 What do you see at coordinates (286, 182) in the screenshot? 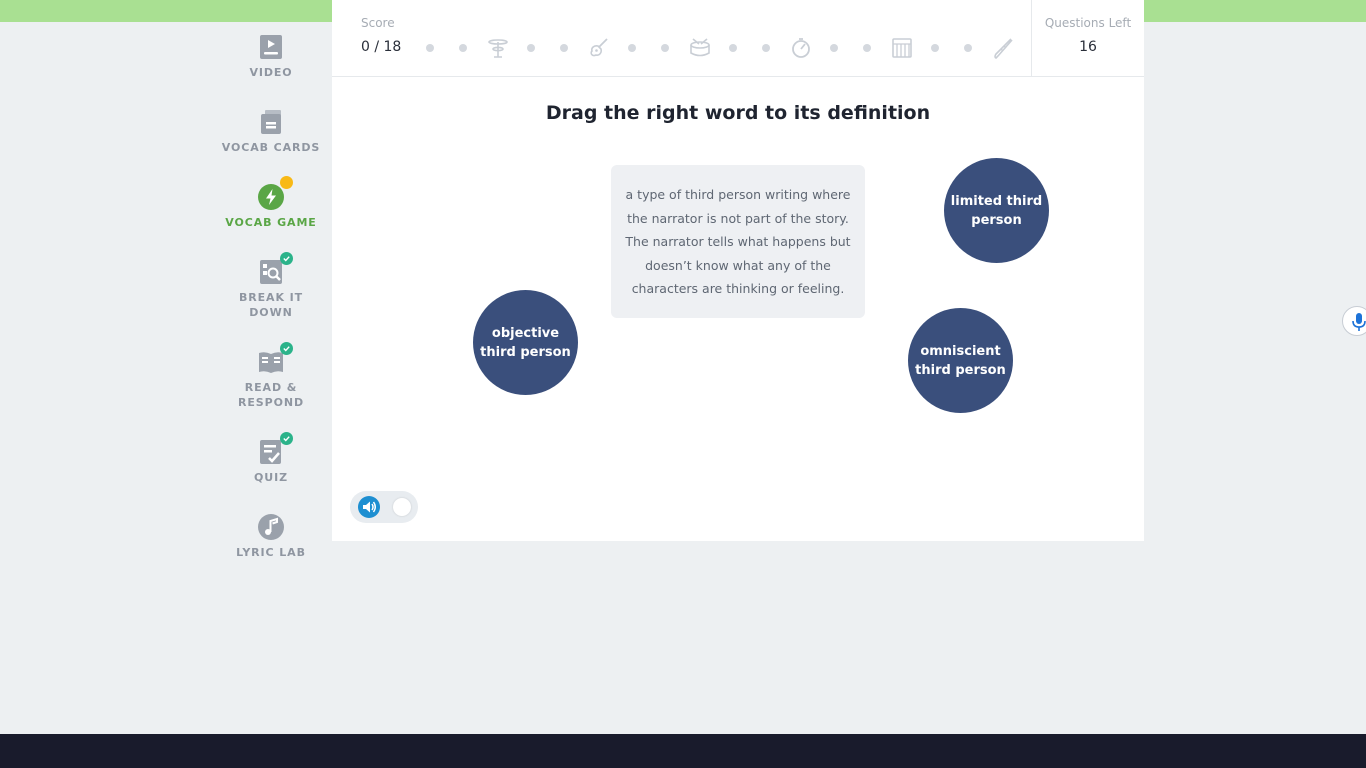
I see `notification-dot` at bounding box center [286, 182].